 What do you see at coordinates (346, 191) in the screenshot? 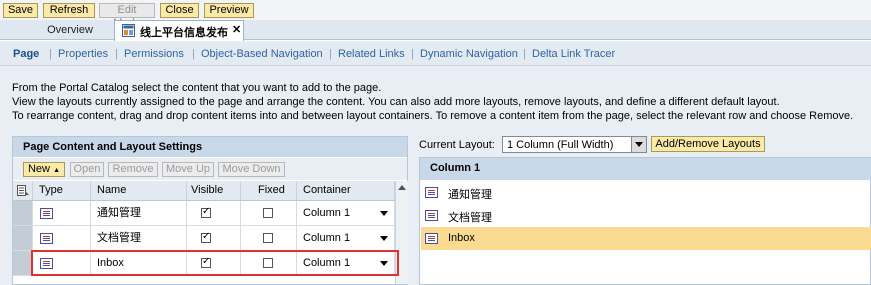
I see `column-header-container: Container` at bounding box center [346, 191].